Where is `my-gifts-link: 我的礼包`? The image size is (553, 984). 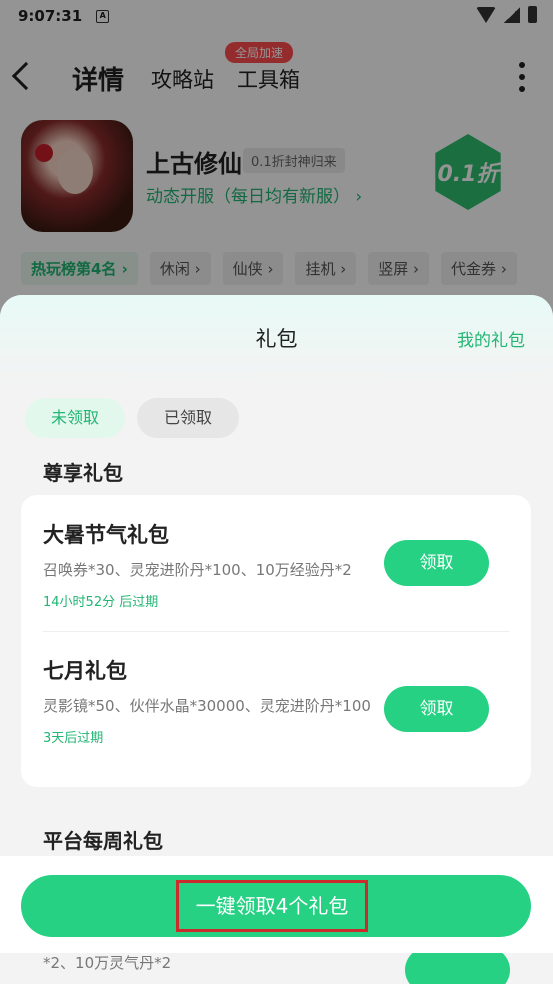
my-gifts-link: 我的礼包 is located at coordinates (491, 338).